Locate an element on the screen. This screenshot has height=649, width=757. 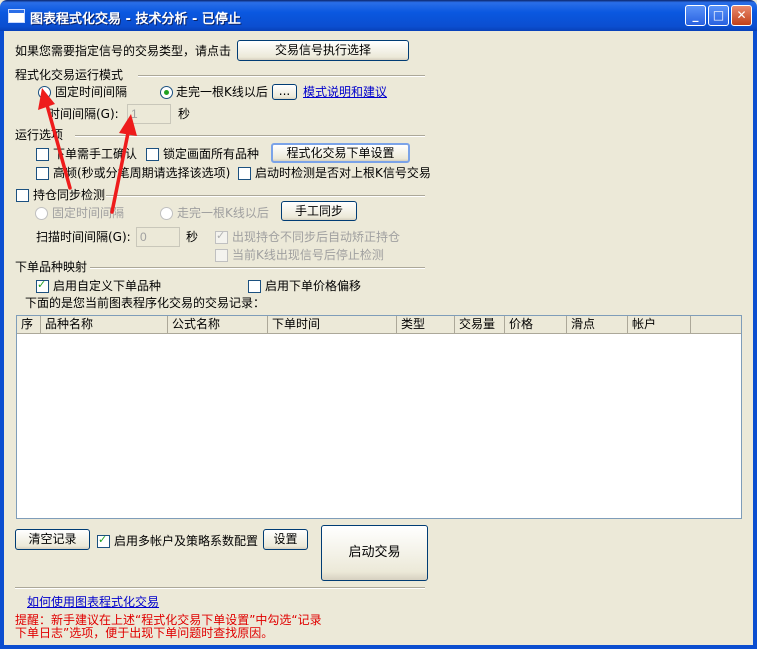
arrow-head-interval-input is located at coordinates (128, 125).